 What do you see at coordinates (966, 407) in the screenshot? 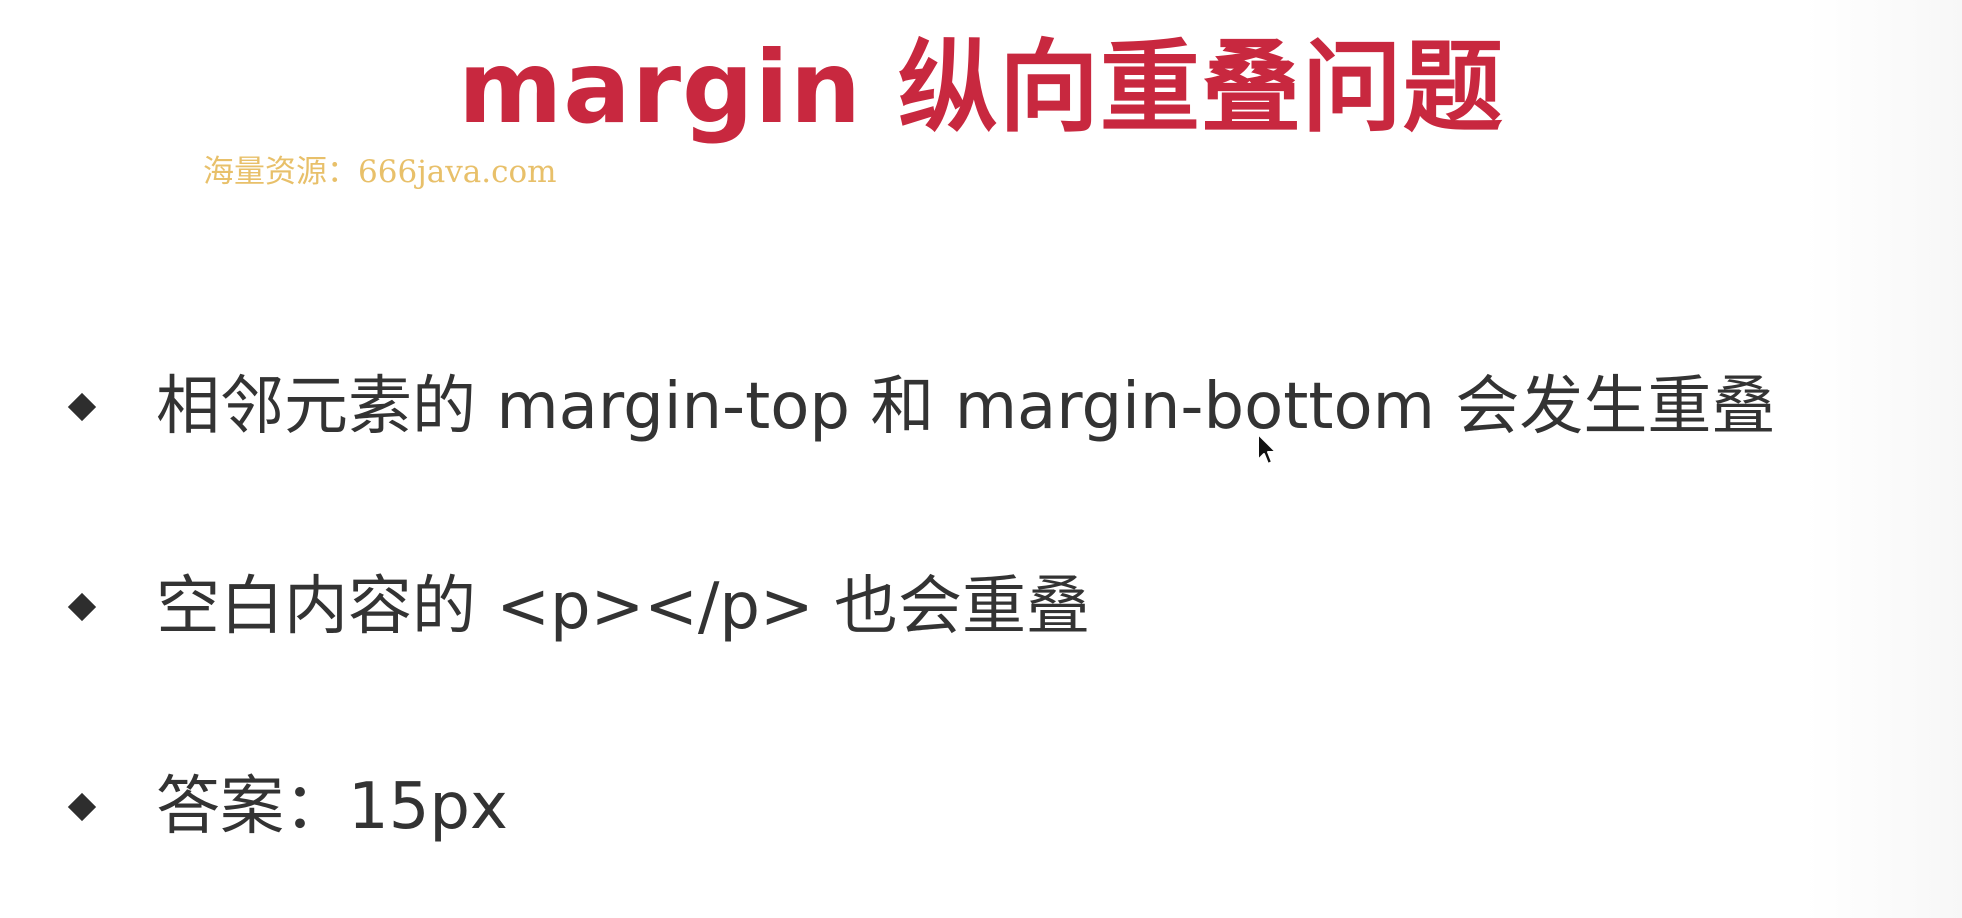
I see `bullet-text: 相邻元素的 margin-top 和 margin-bottom 会发生重叠` at bounding box center [966, 407].